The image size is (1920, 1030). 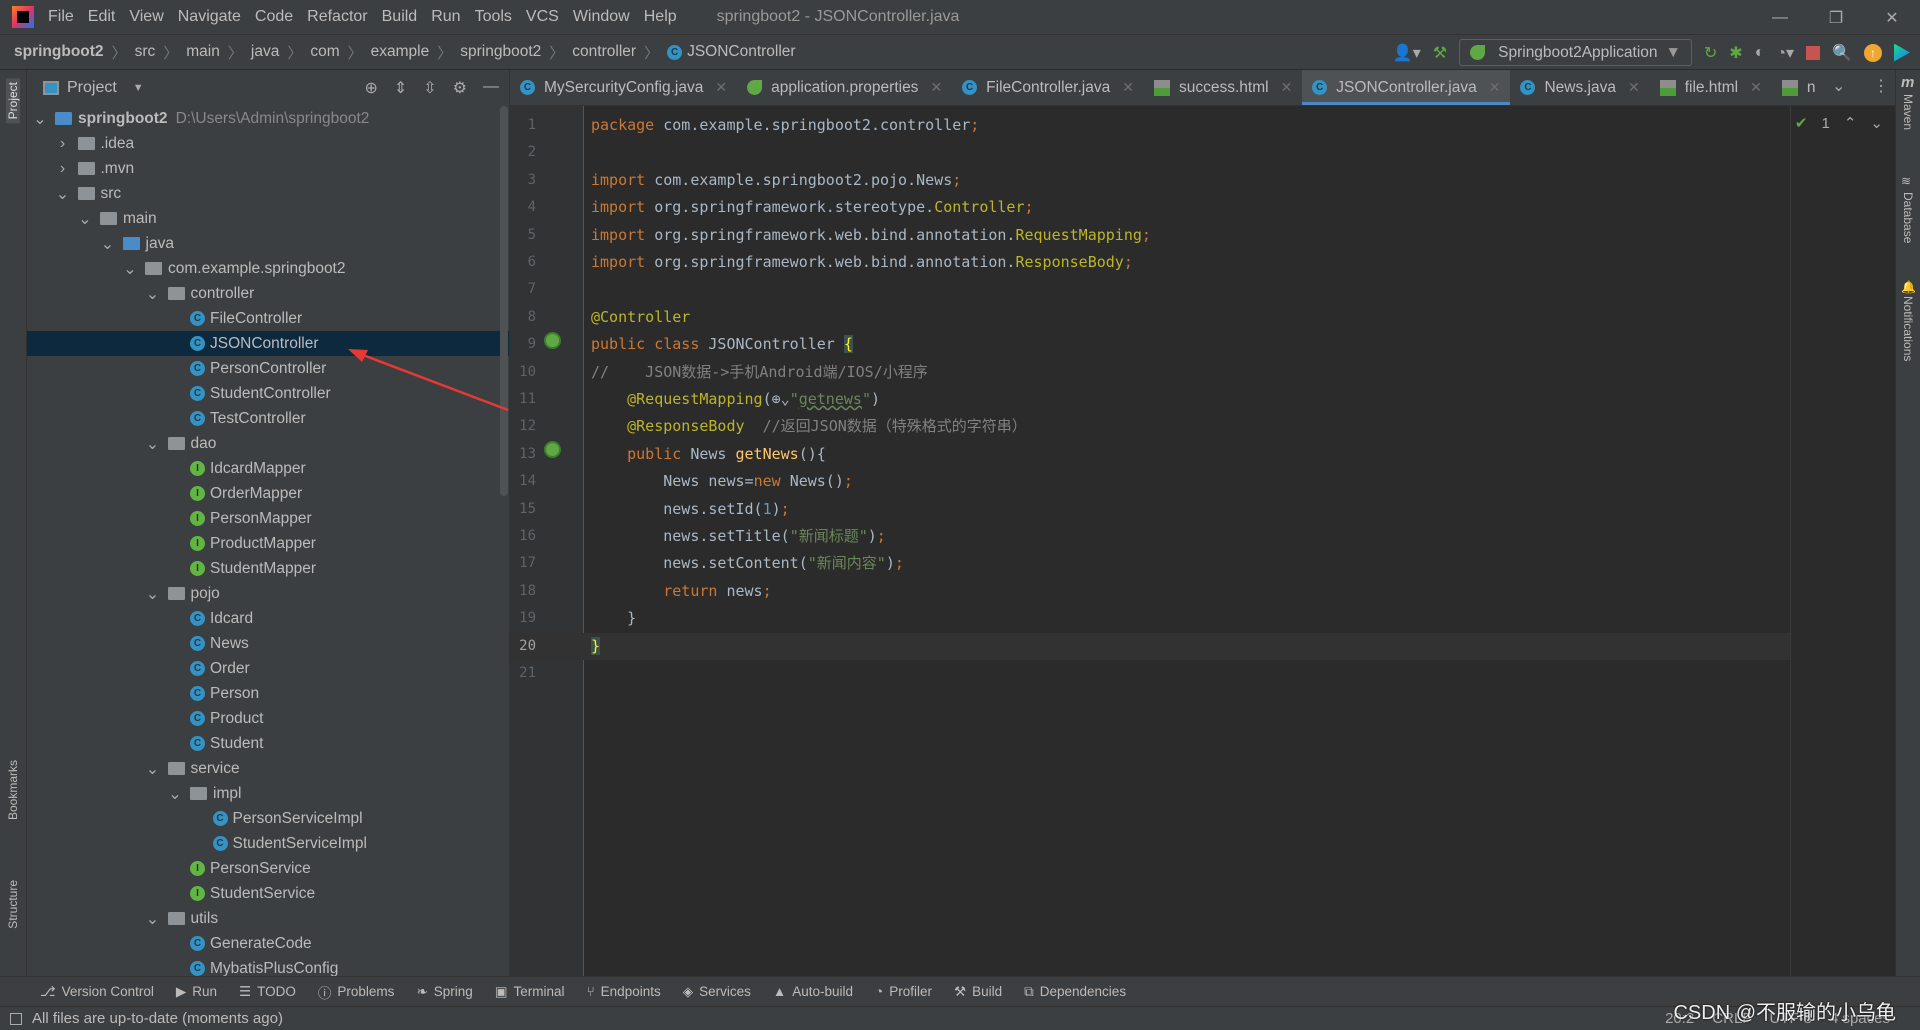 I want to click on tool-run: ▶ Run, so click(x=196, y=992).